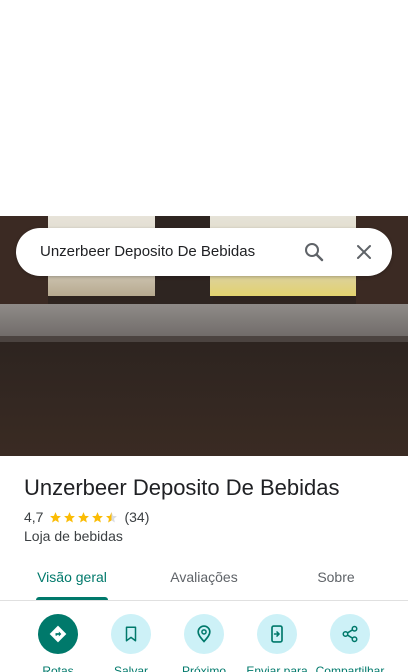 This screenshot has height=672, width=408. I want to click on review-count: (34), so click(136, 517).